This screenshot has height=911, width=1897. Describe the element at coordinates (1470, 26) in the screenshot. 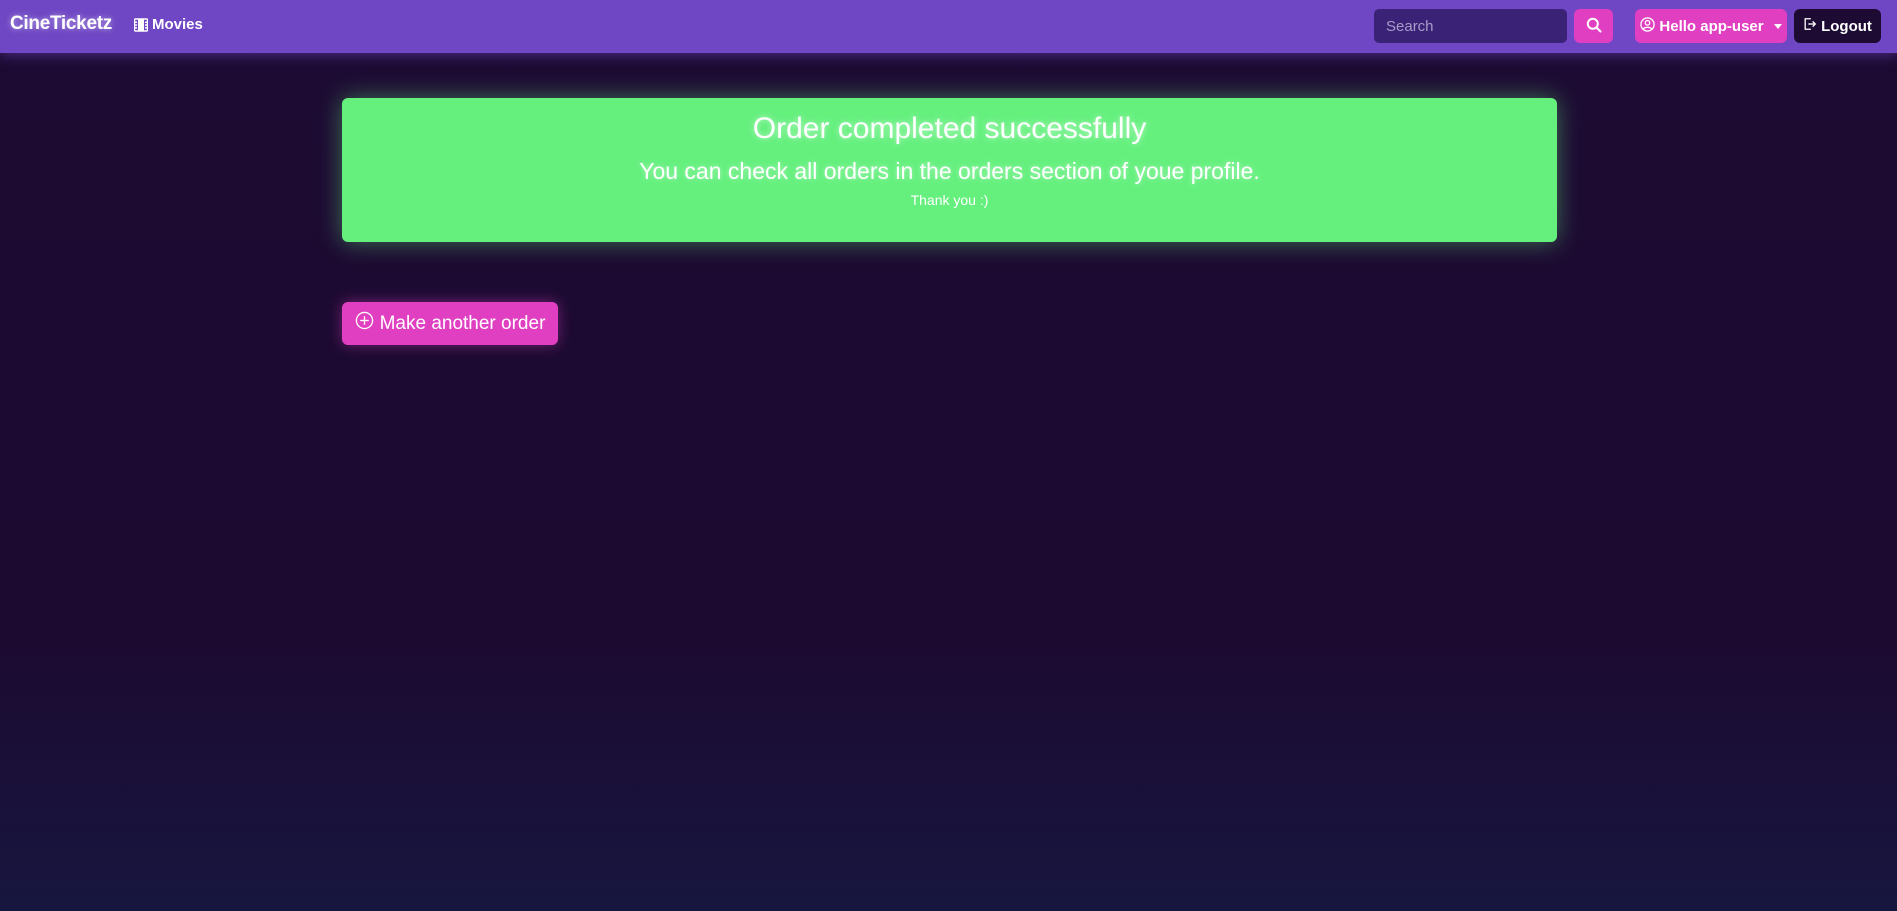

I see `search-input` at that location.